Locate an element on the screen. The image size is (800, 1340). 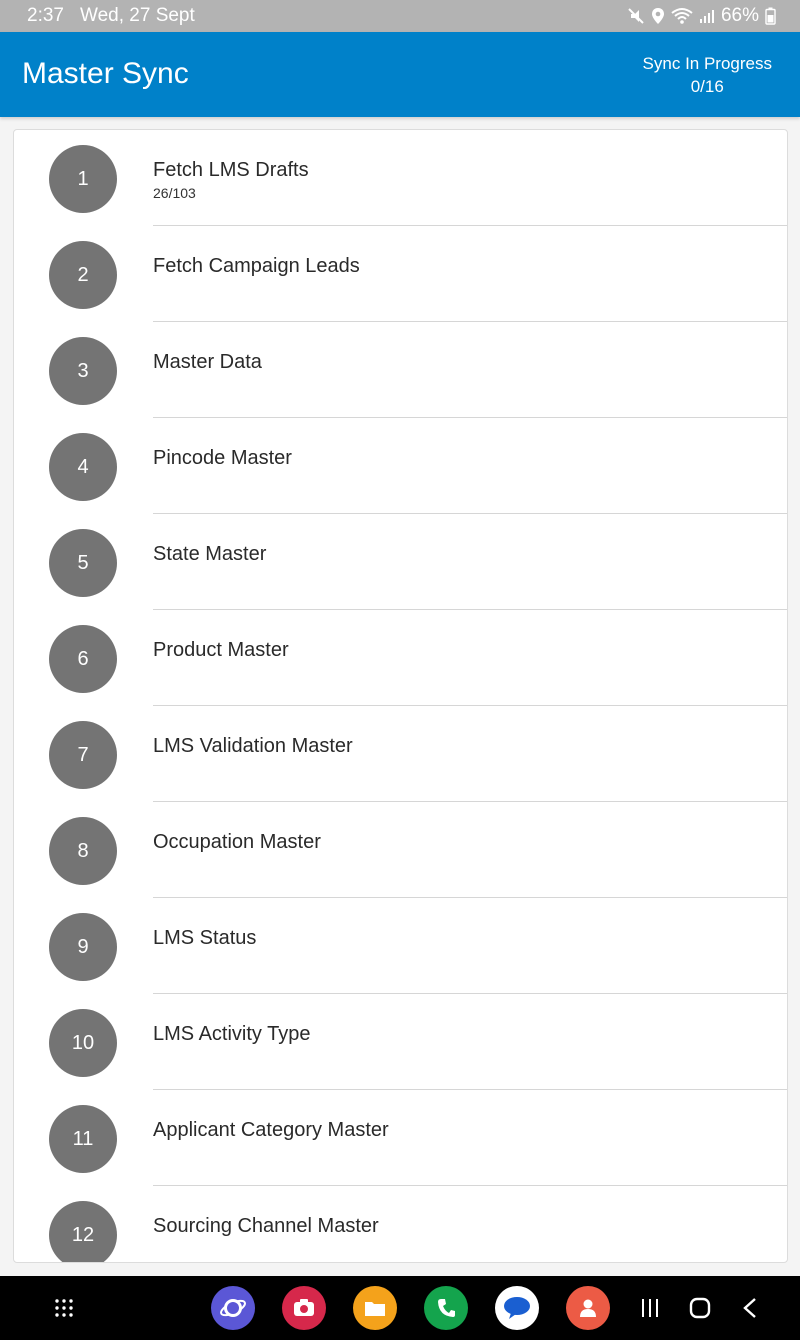
sync-item-progress: 26/103 is located at coordinates (174, 193).